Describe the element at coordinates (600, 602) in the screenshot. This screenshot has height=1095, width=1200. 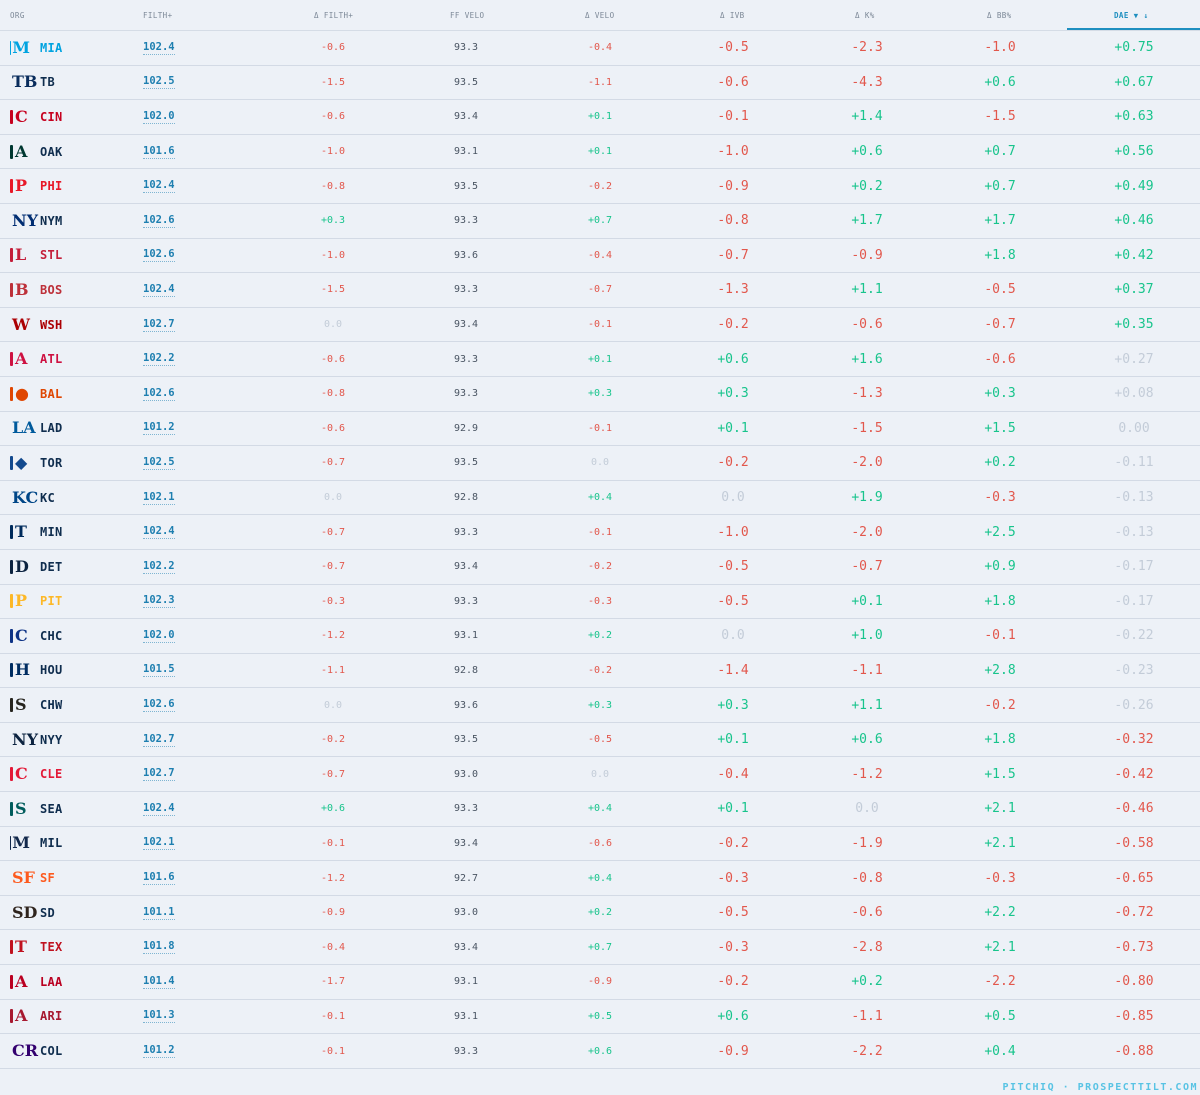
I see `table-row: P PIT 102.3 -0.3 93.3 -0.3 -0.5 +0.1 +1.8 -0.17` at that location.